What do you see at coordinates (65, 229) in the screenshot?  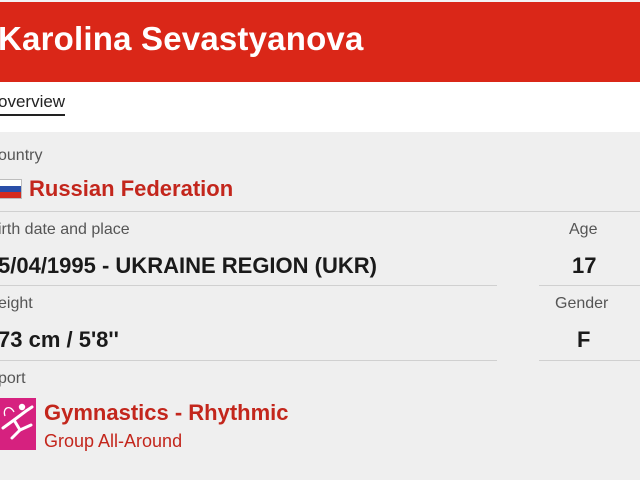 I see `birth-label: irth date and place` at bounding box center [65, 229].